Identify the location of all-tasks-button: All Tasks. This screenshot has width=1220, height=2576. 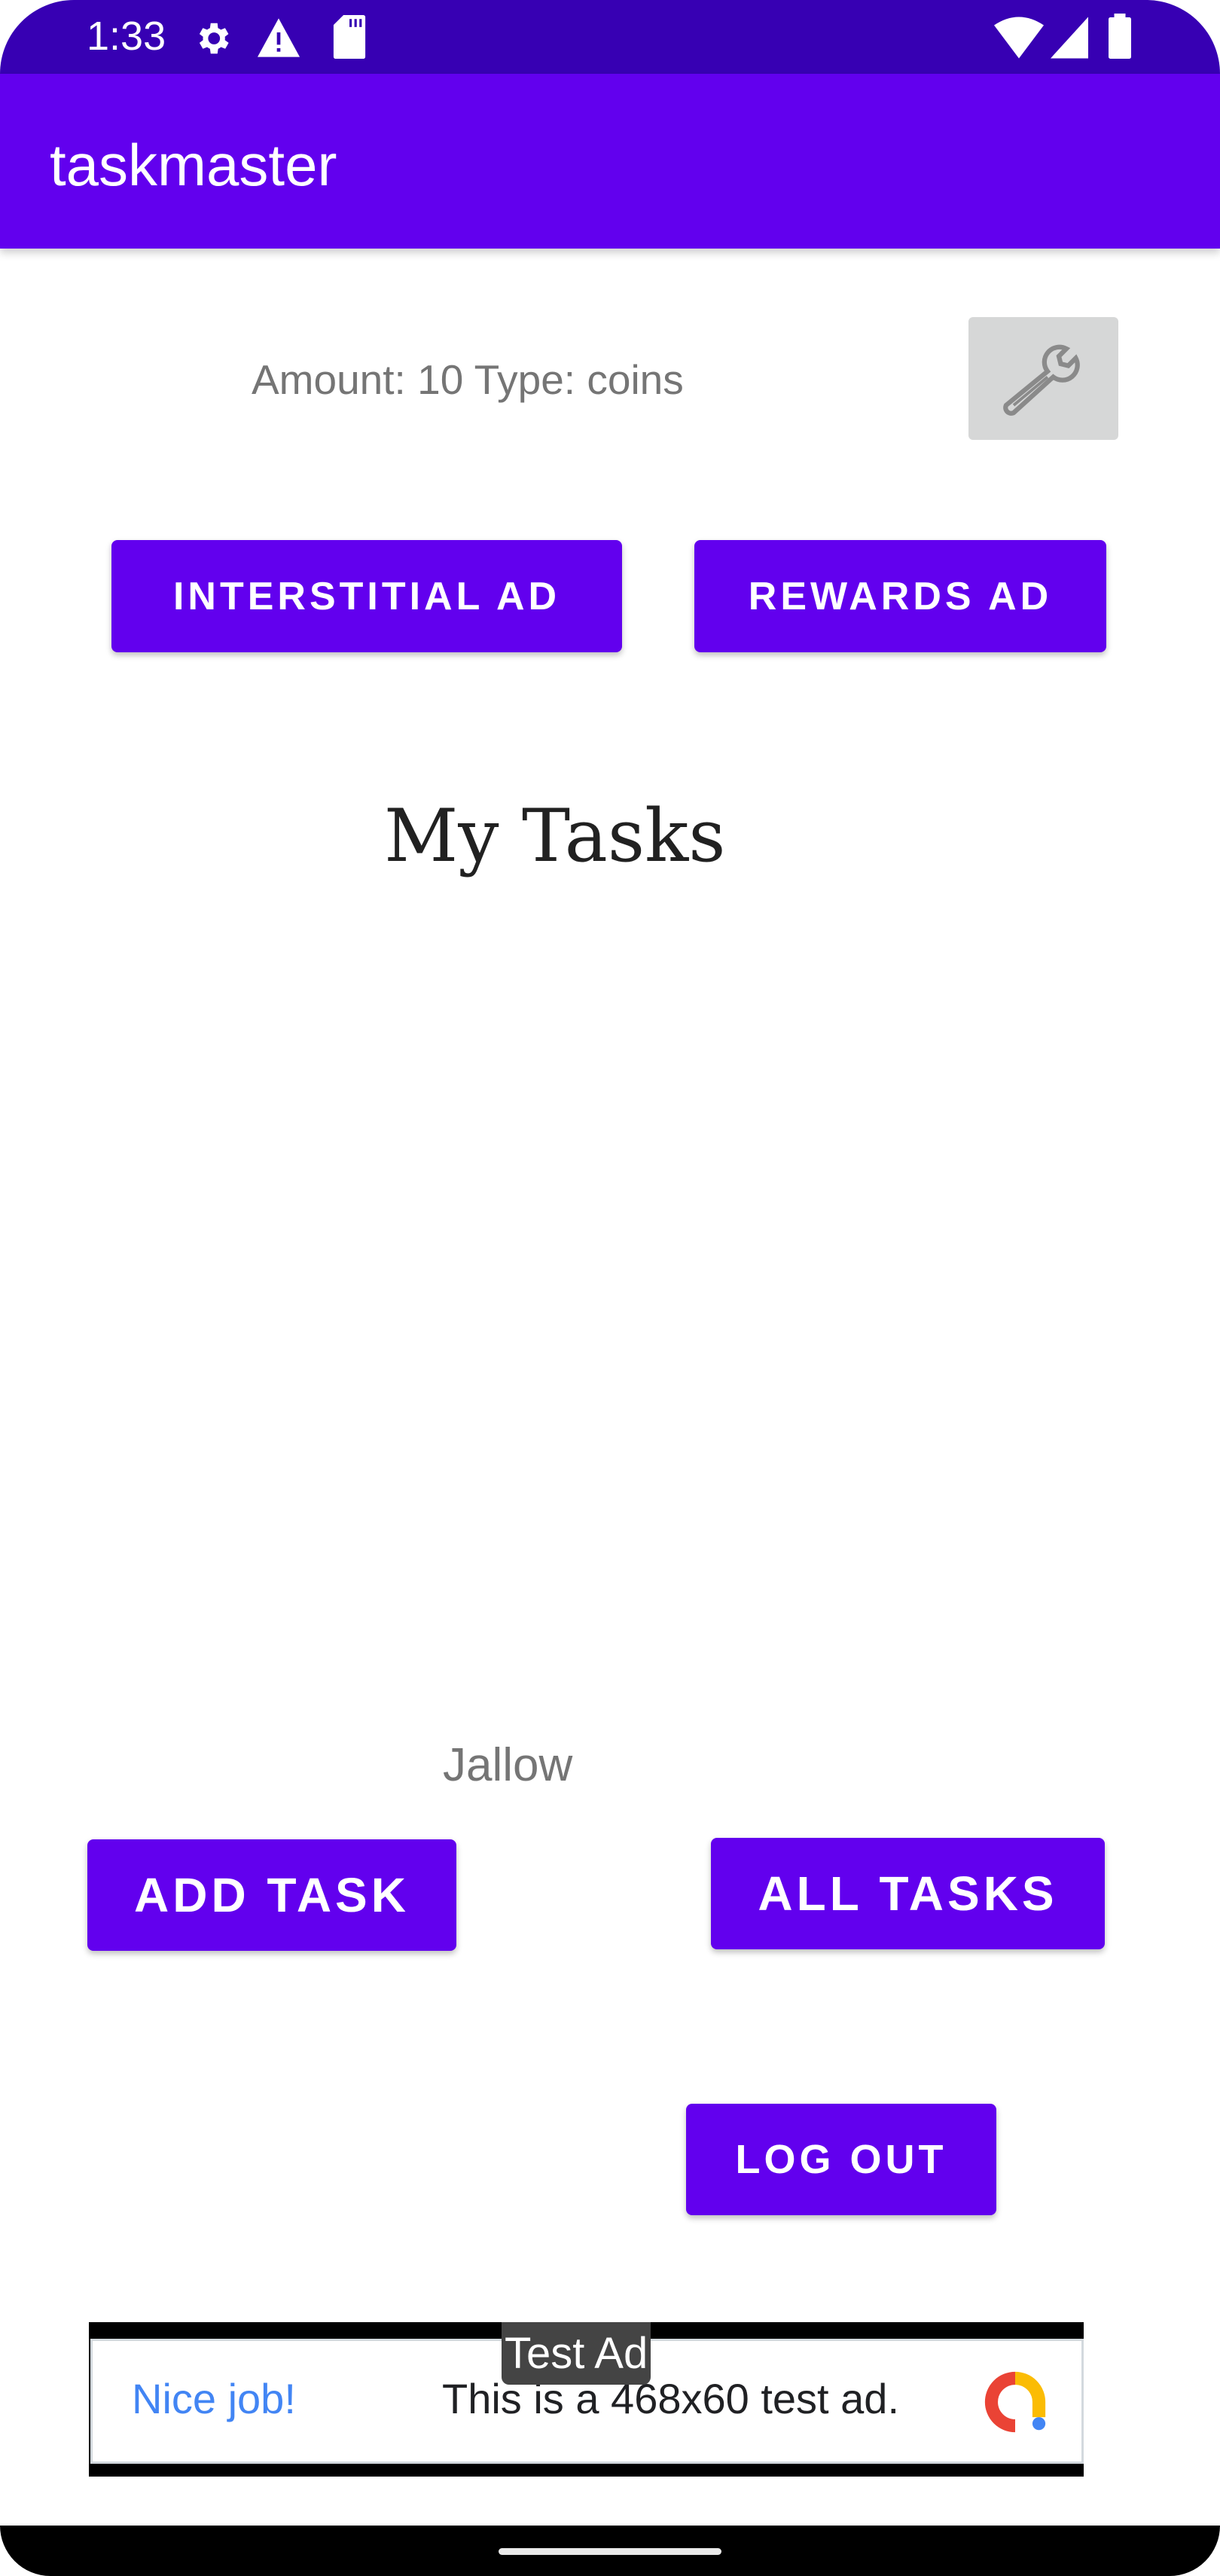
(908, 1894).